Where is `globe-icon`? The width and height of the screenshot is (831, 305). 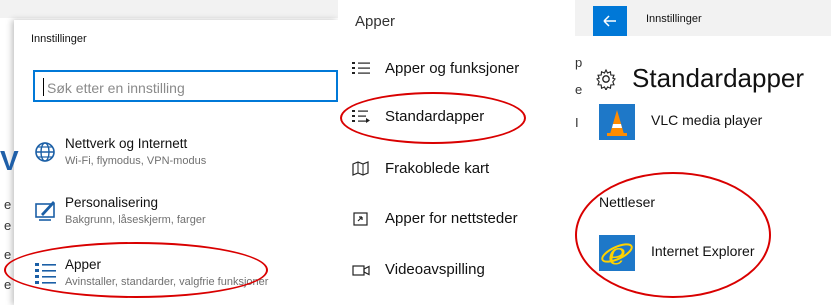
globe-icon is located at coordinates (45, 152).